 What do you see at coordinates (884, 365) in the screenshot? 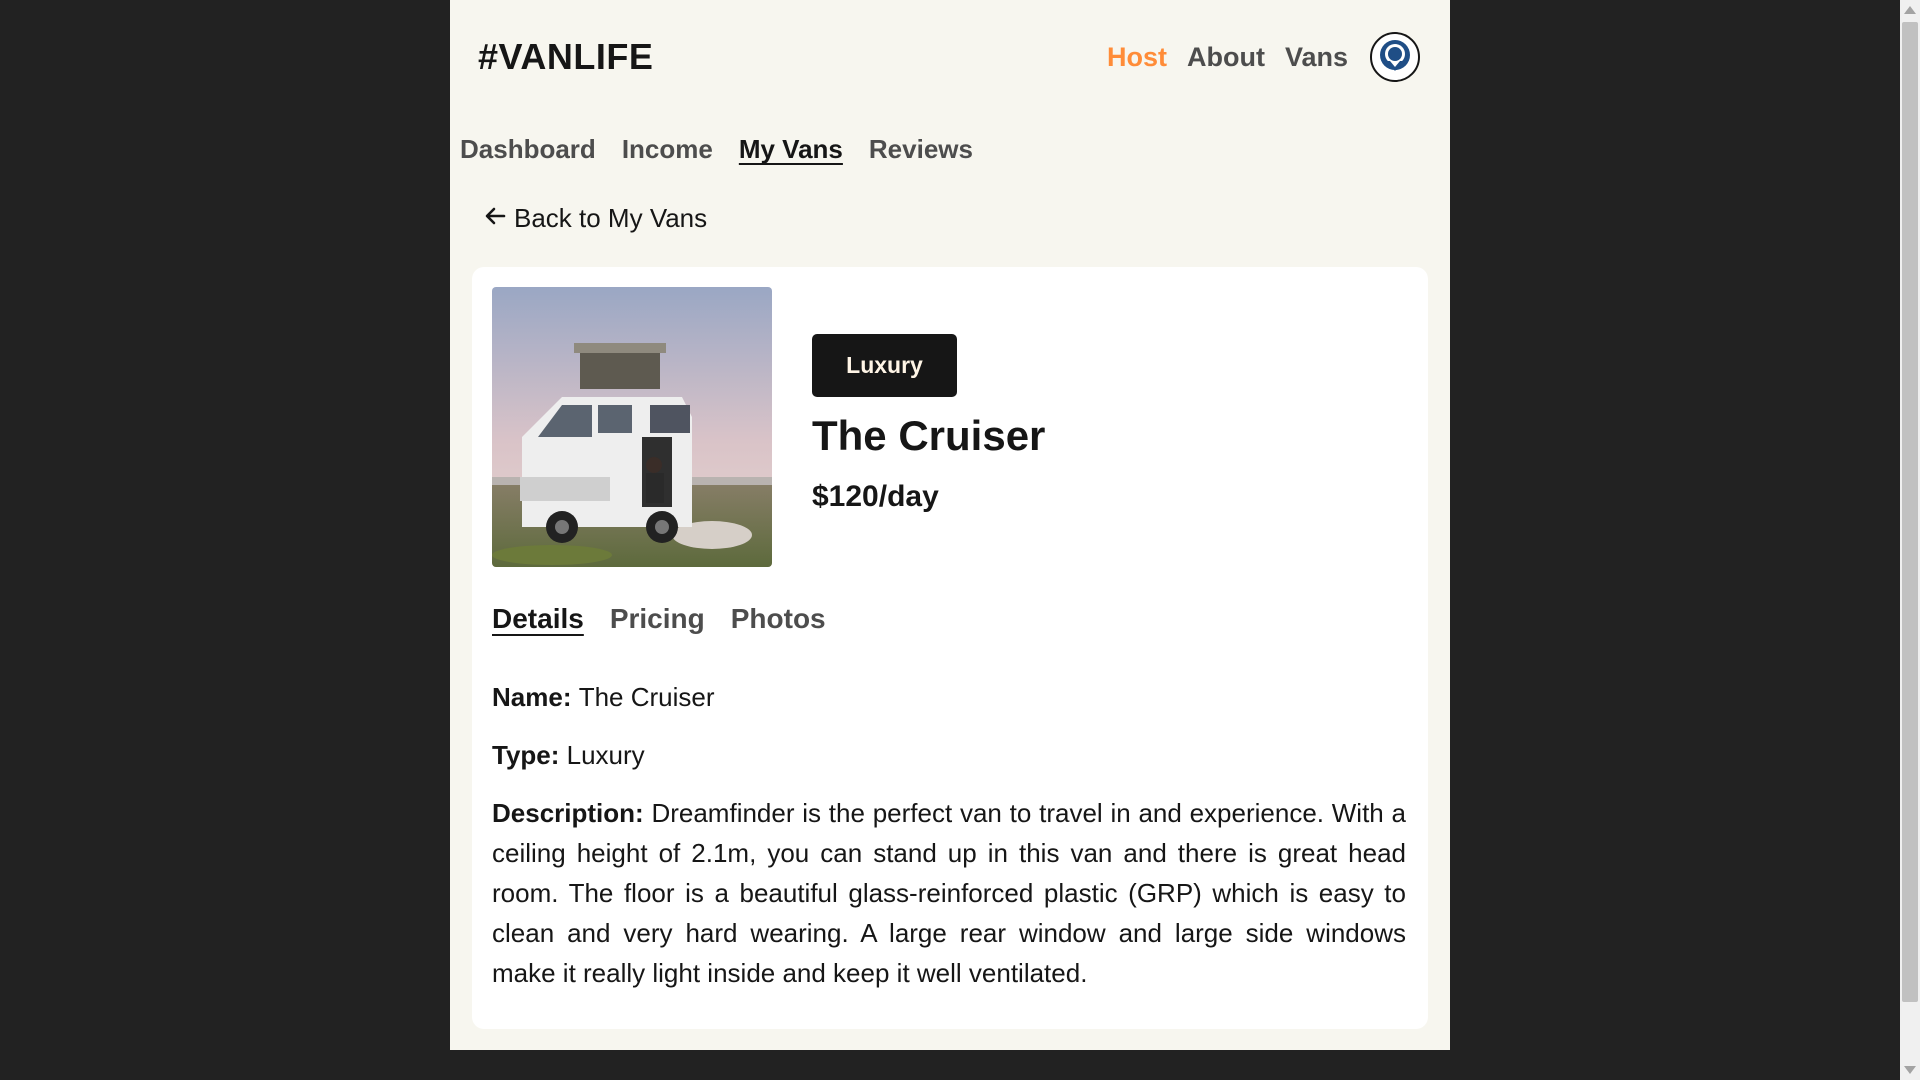
I see `van-type-badge: Luxury` at bounding box center [884, 365].